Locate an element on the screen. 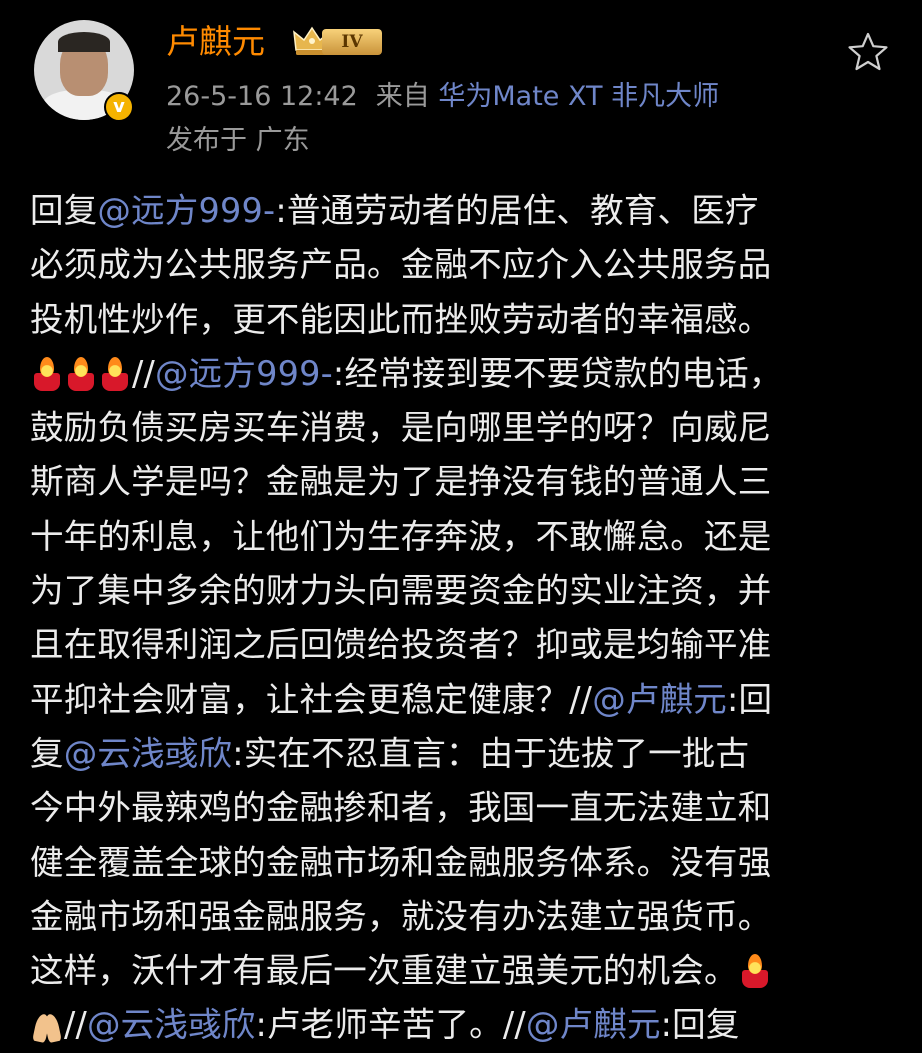 The image size is (922, 1053). body-line: 斯商人学是吗？金融是为了是挣没有钱的普通人三 is located at coordinates (460, 482).